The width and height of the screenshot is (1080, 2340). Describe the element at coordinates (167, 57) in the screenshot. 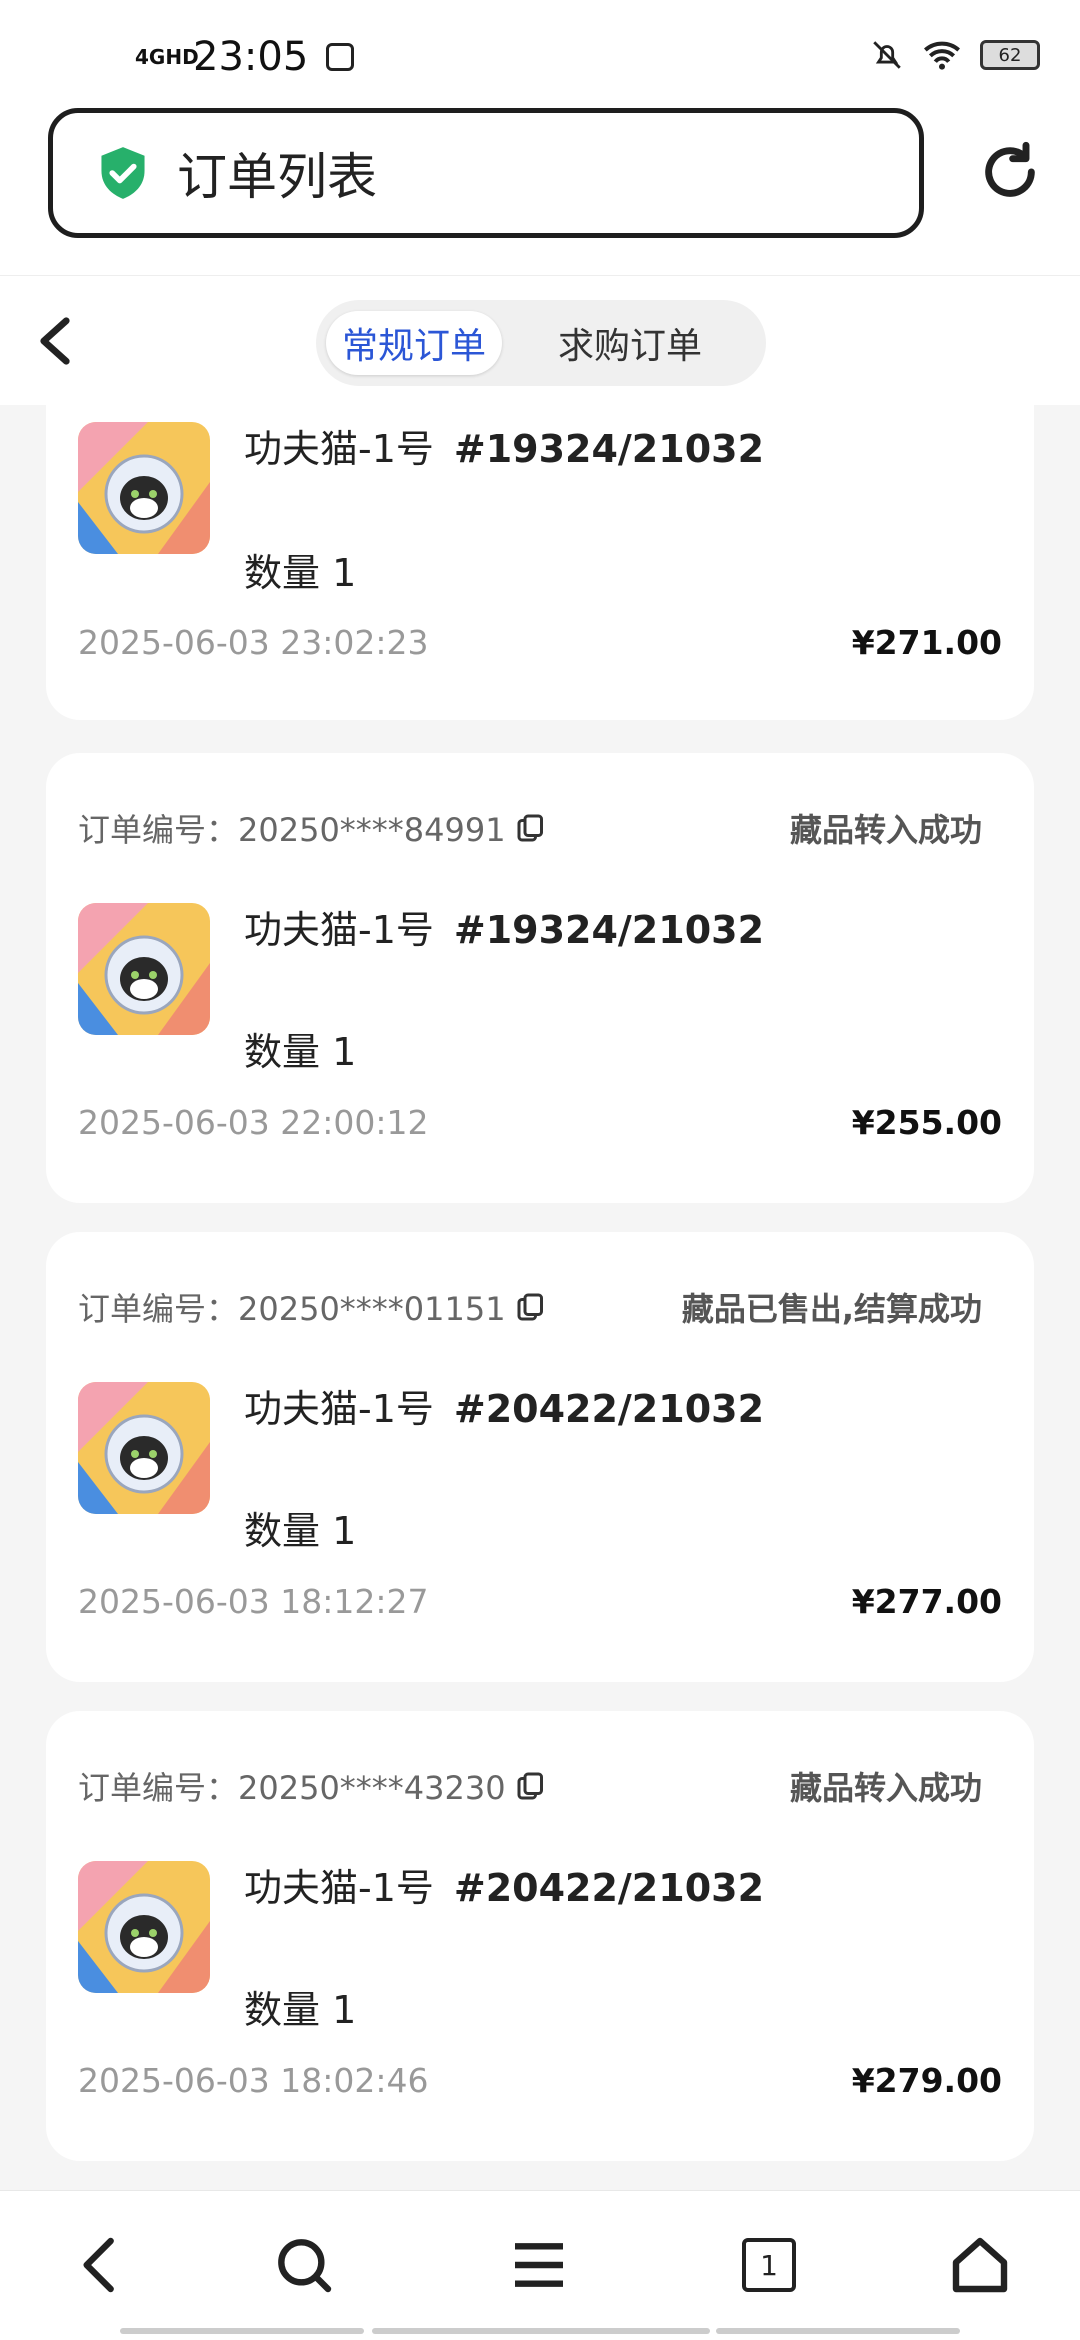

I see `network-indicator: 4GHD` at that location.